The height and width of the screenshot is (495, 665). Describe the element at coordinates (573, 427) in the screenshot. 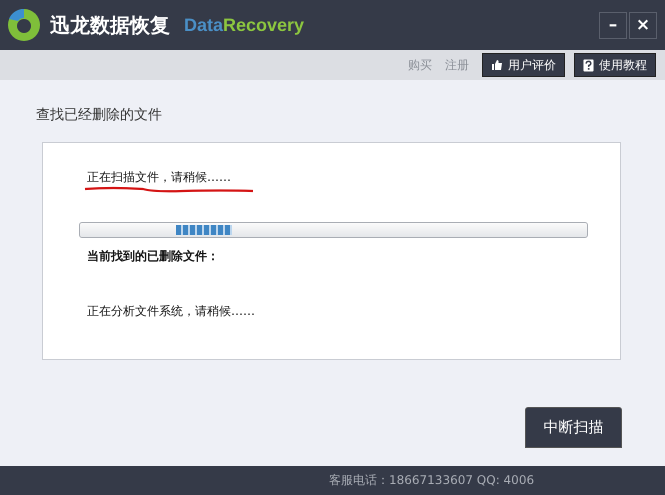

I see `stop-scan-button: 中断扫描` at that location.